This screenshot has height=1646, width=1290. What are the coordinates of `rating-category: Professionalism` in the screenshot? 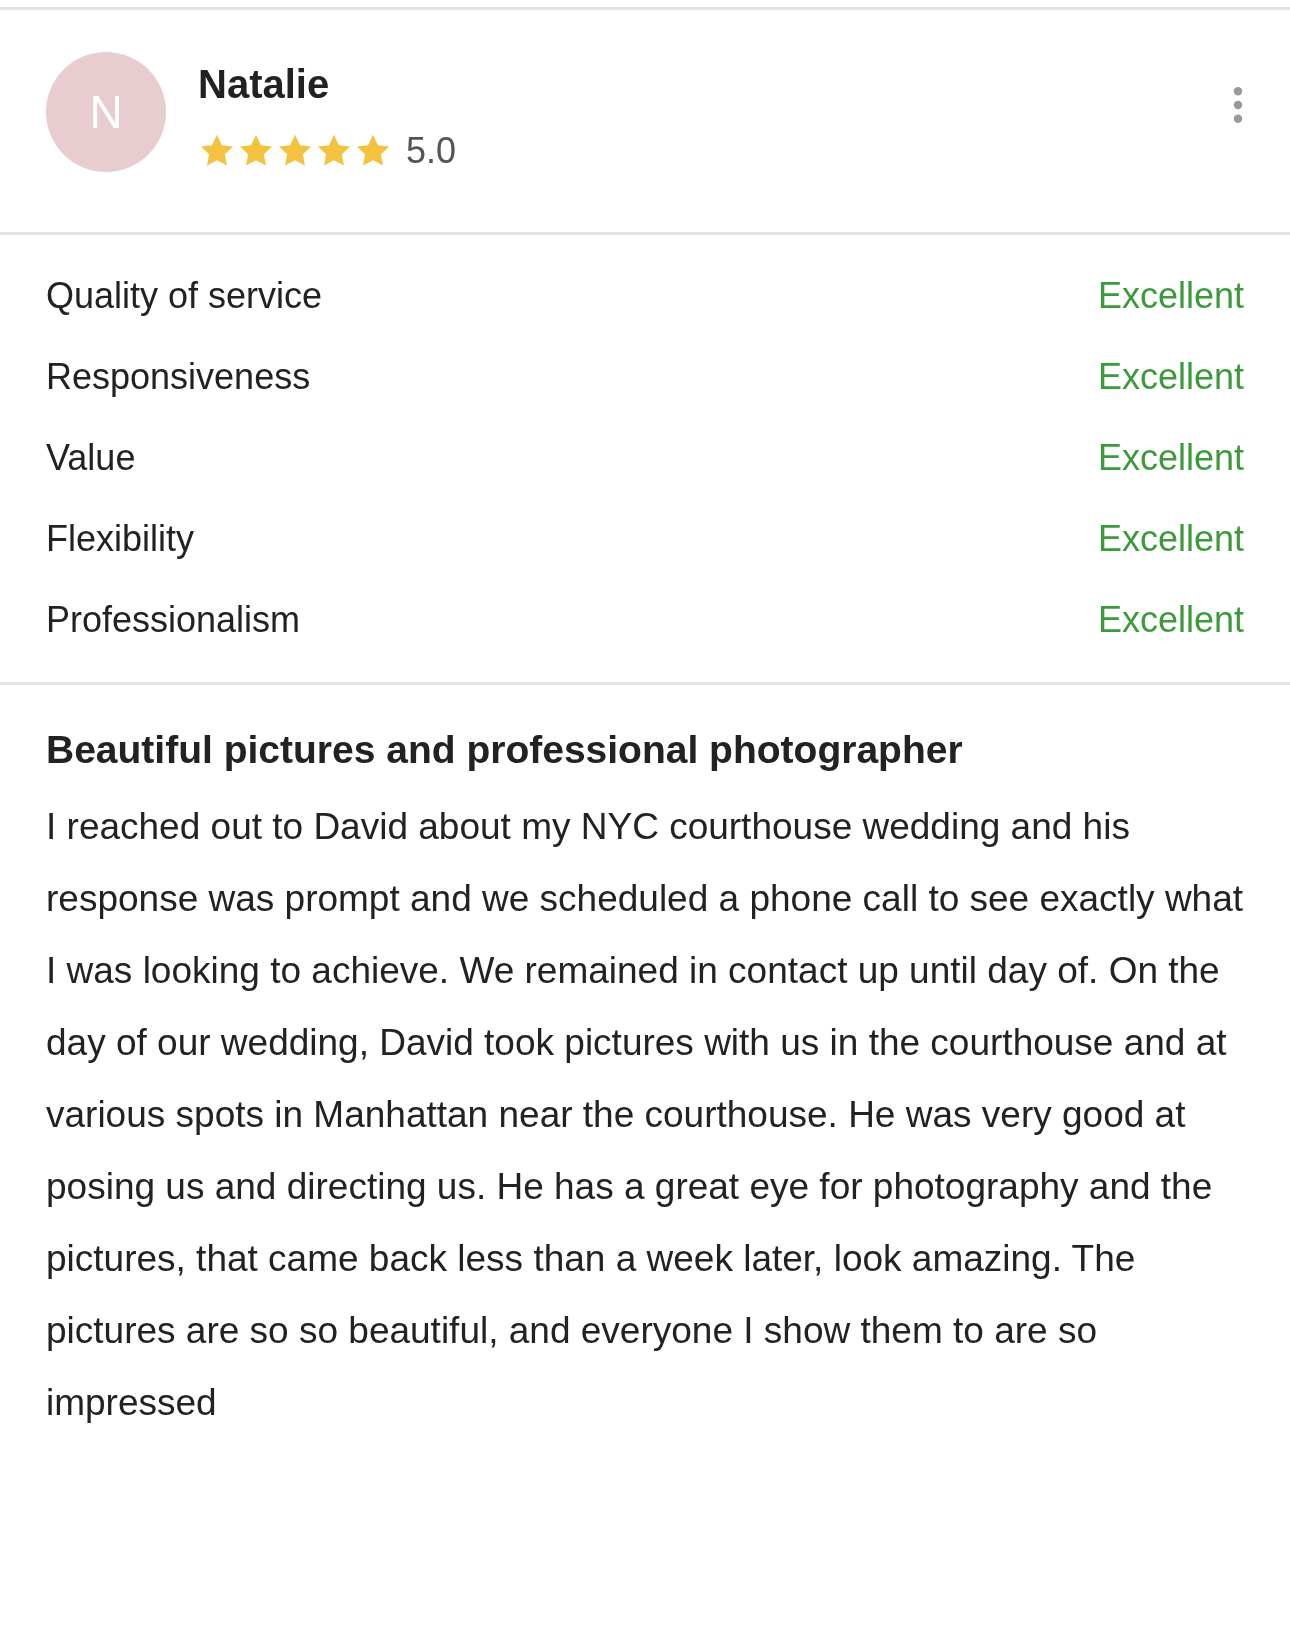 It's located at (173, 619).